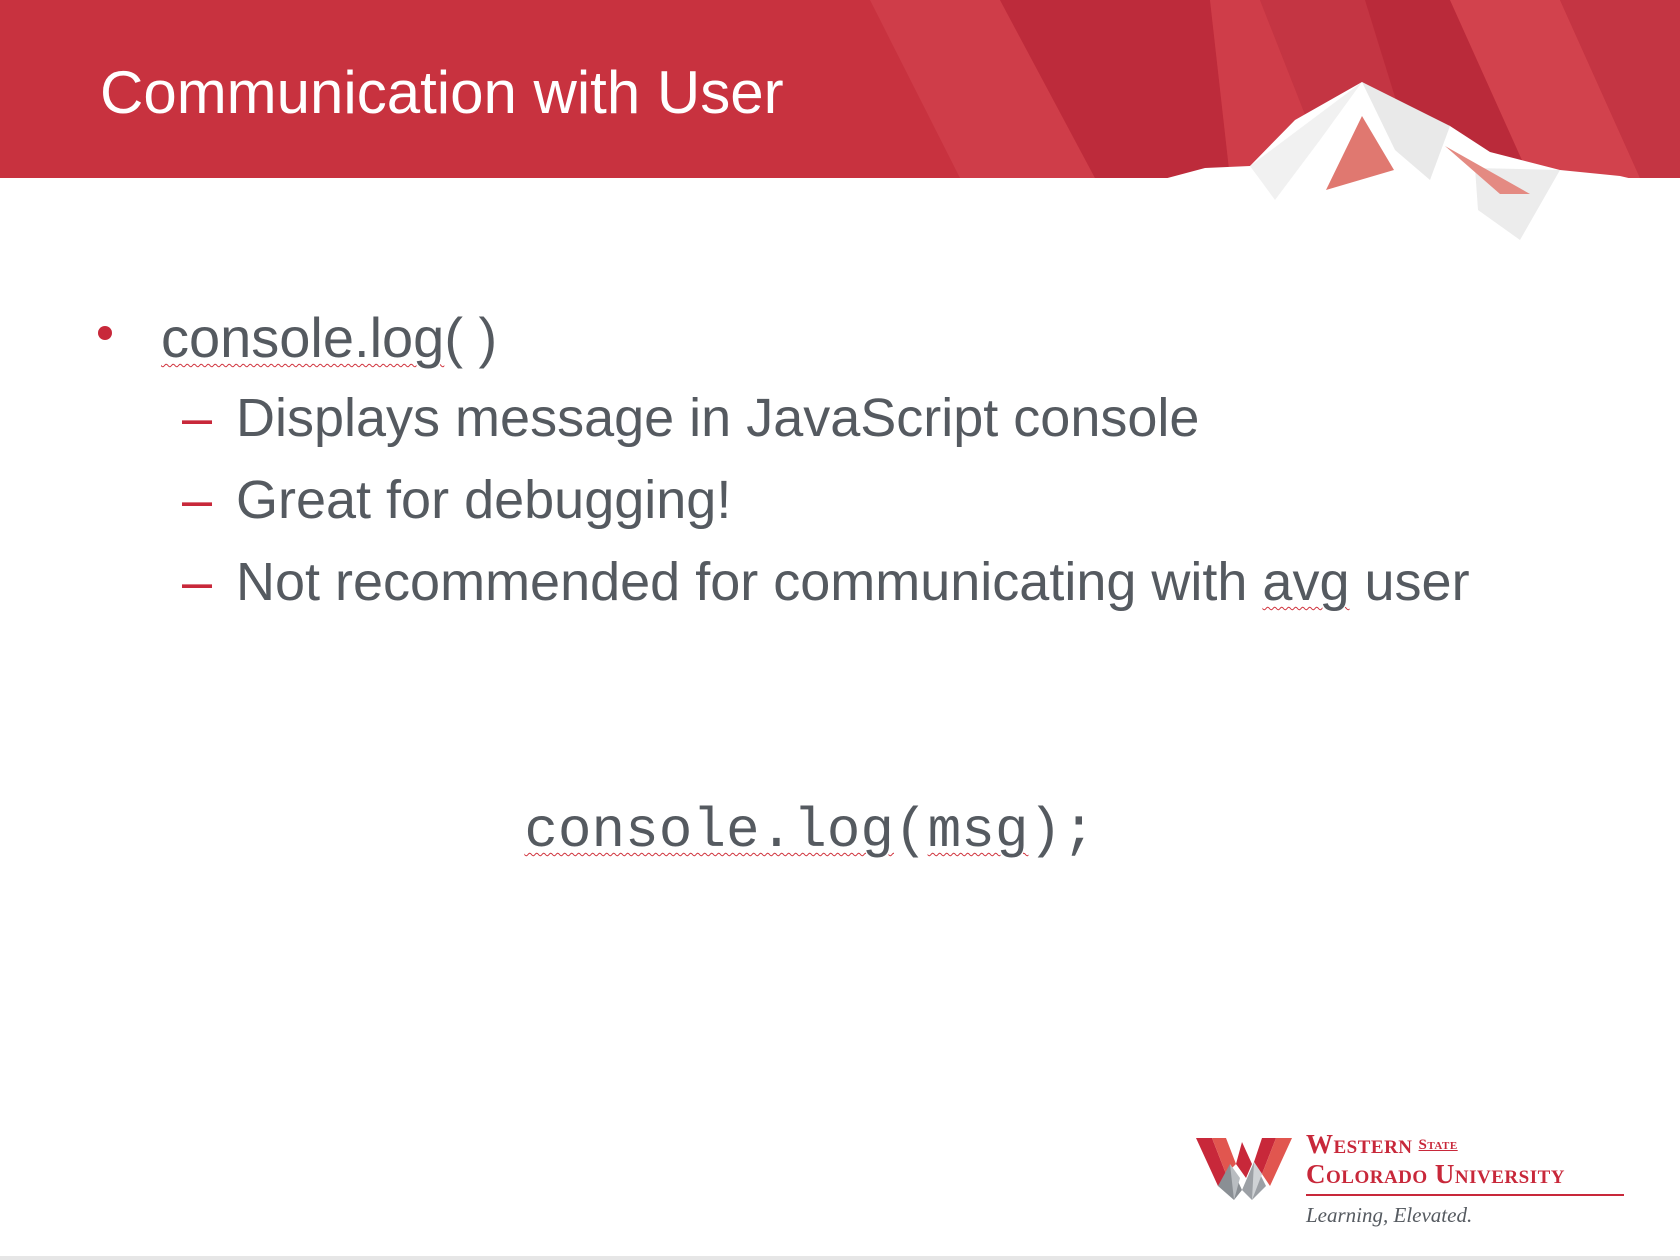 The width and height of the screenshot is (1680, 1260). I want to click on w-mountain-logo-icon, so click(1244, 1169).